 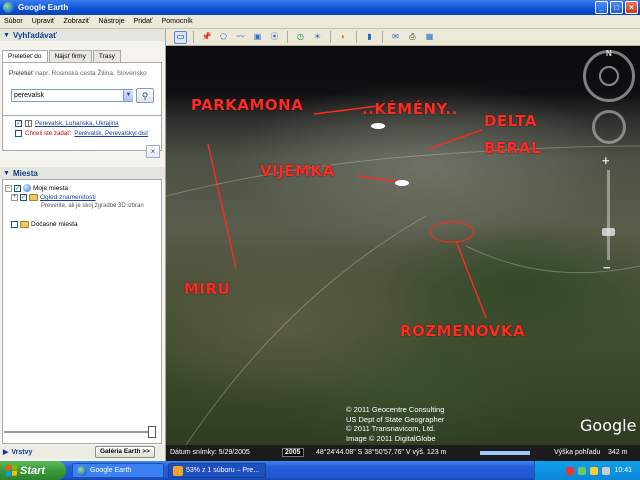 I want to click on tab-fly-to: Preletieť do, so click(x=25, y=56).